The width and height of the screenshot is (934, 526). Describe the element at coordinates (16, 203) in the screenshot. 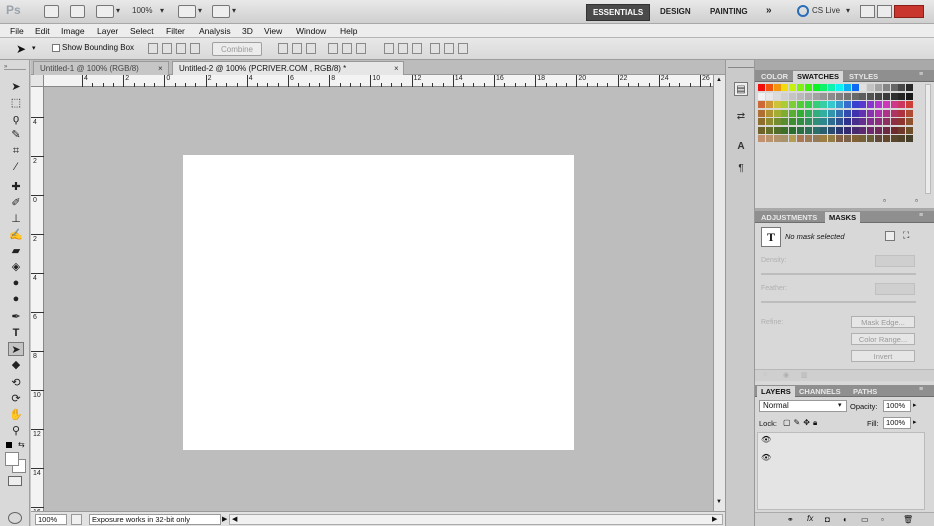

I see `brush-tool-icon: ✐` at that location.